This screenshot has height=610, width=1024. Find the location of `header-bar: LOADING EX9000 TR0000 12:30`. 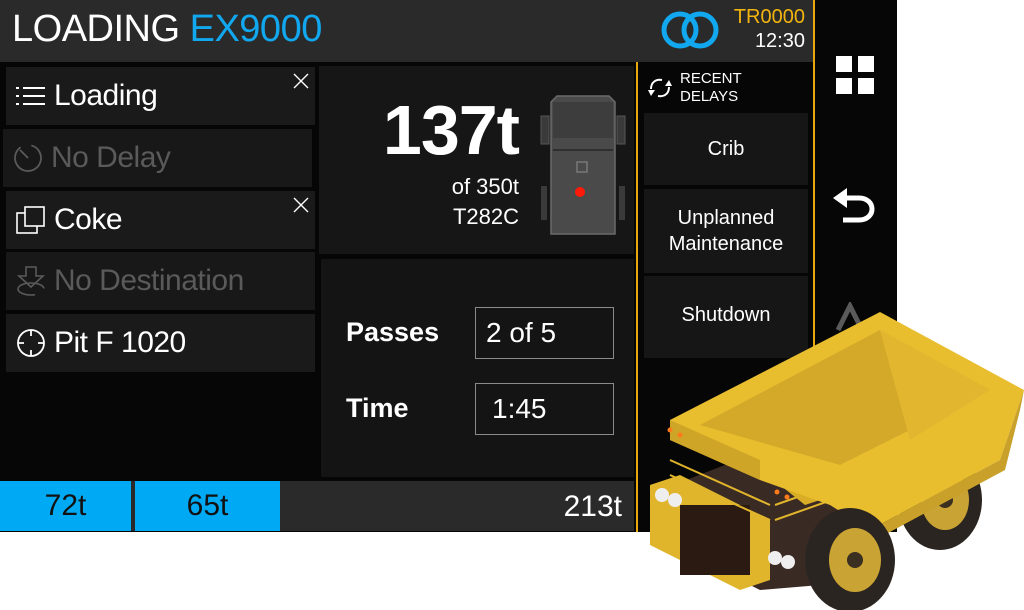

header-bar: LOADING EX9000 TR0000 12:30 is located at coordinates (406, 31).